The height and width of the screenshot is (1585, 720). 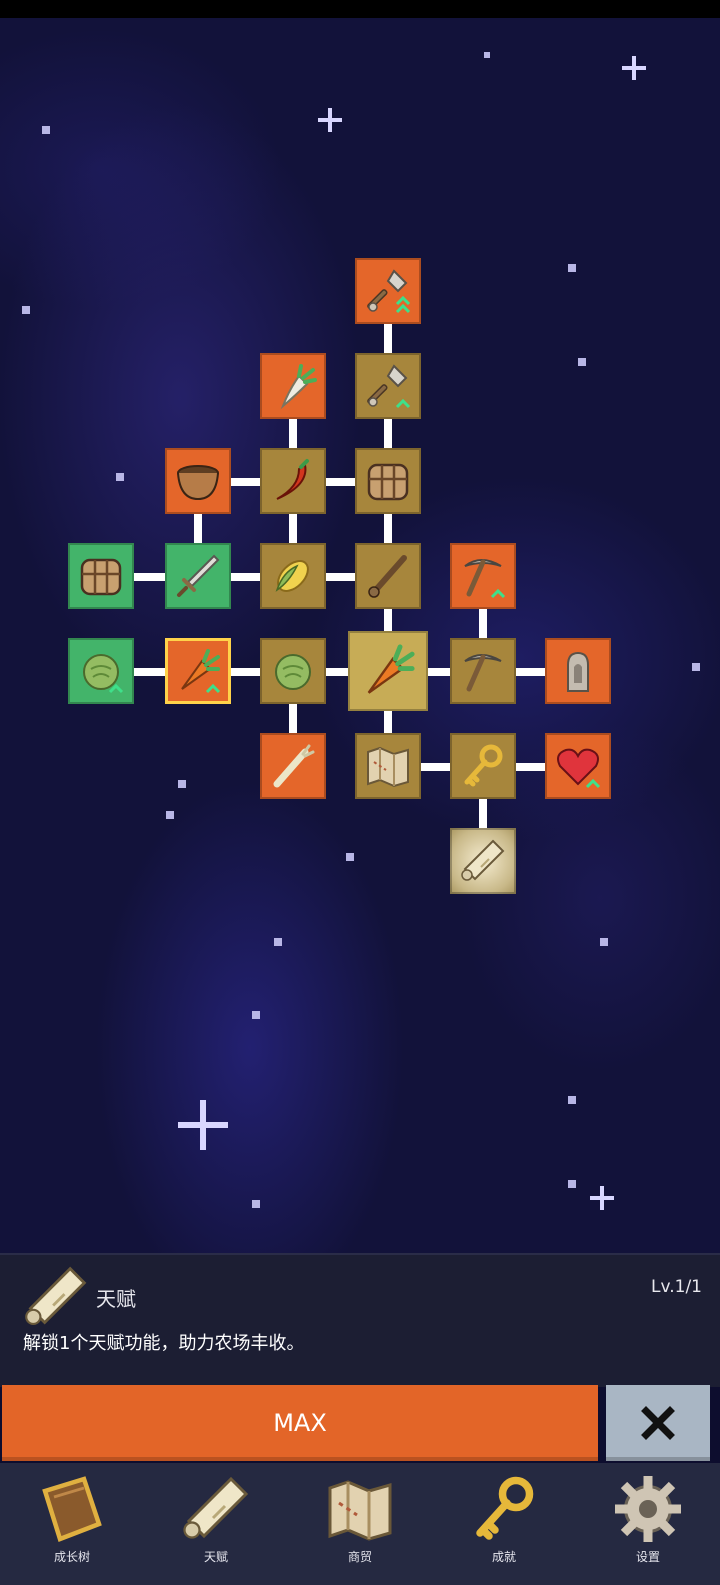 What do you see at coordinates (300, 1423) in the screenshot?
I see `max-button: MAX` at bounding box center [300, 1423].